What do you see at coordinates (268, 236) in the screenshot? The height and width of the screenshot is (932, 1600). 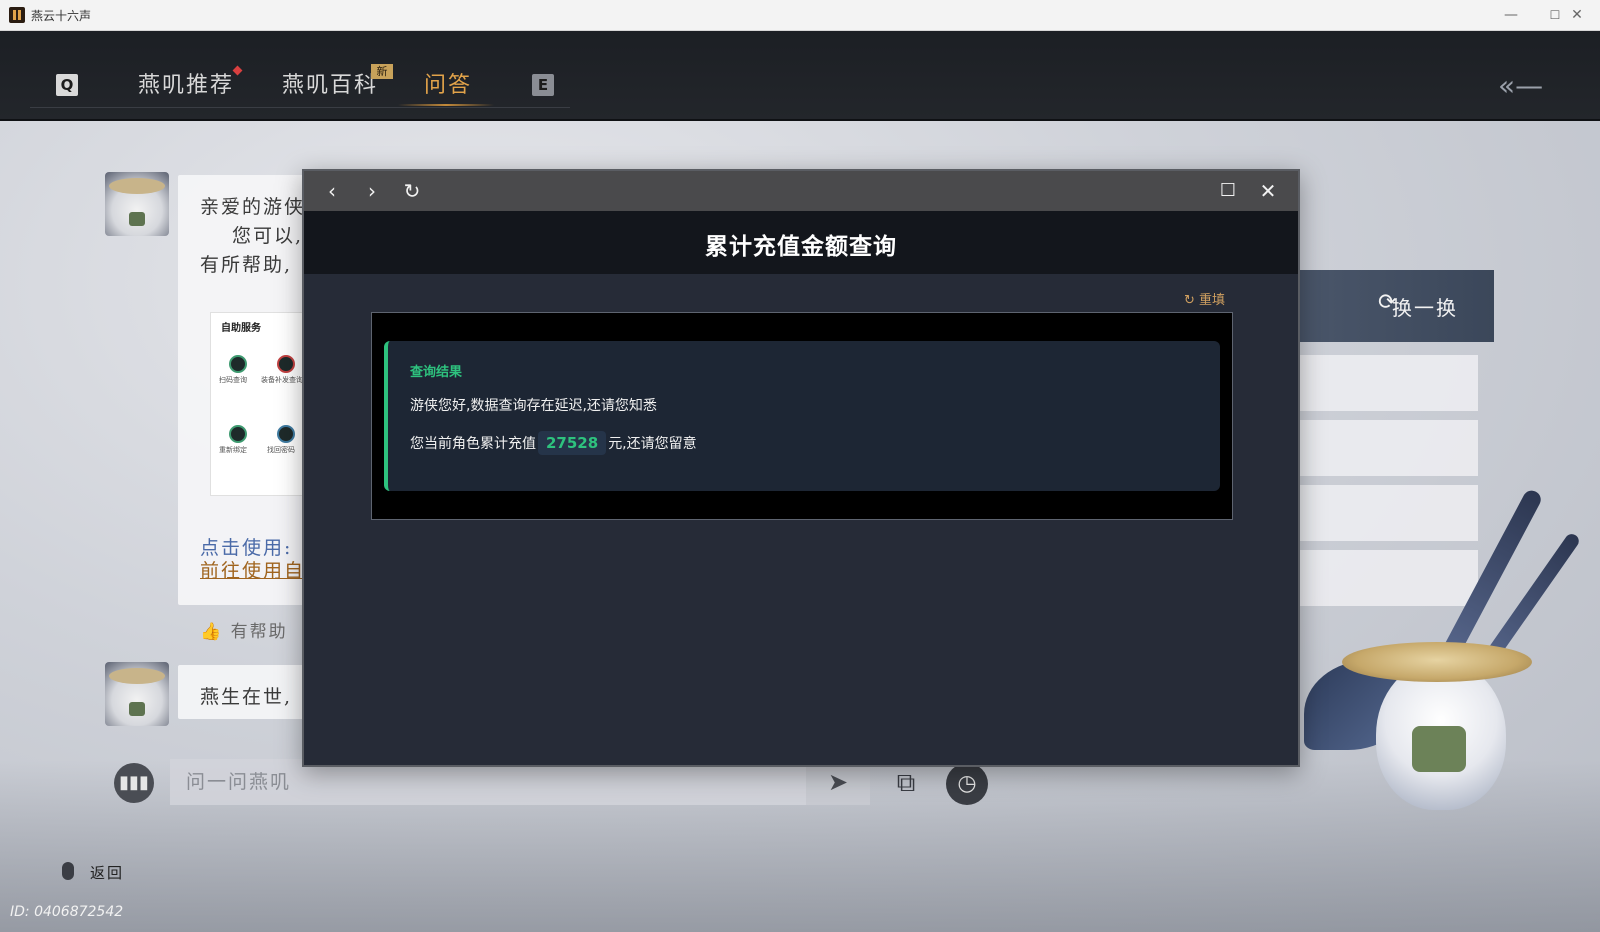 I see `message-line-2: 您可以,` at bounding box center [268, 236].